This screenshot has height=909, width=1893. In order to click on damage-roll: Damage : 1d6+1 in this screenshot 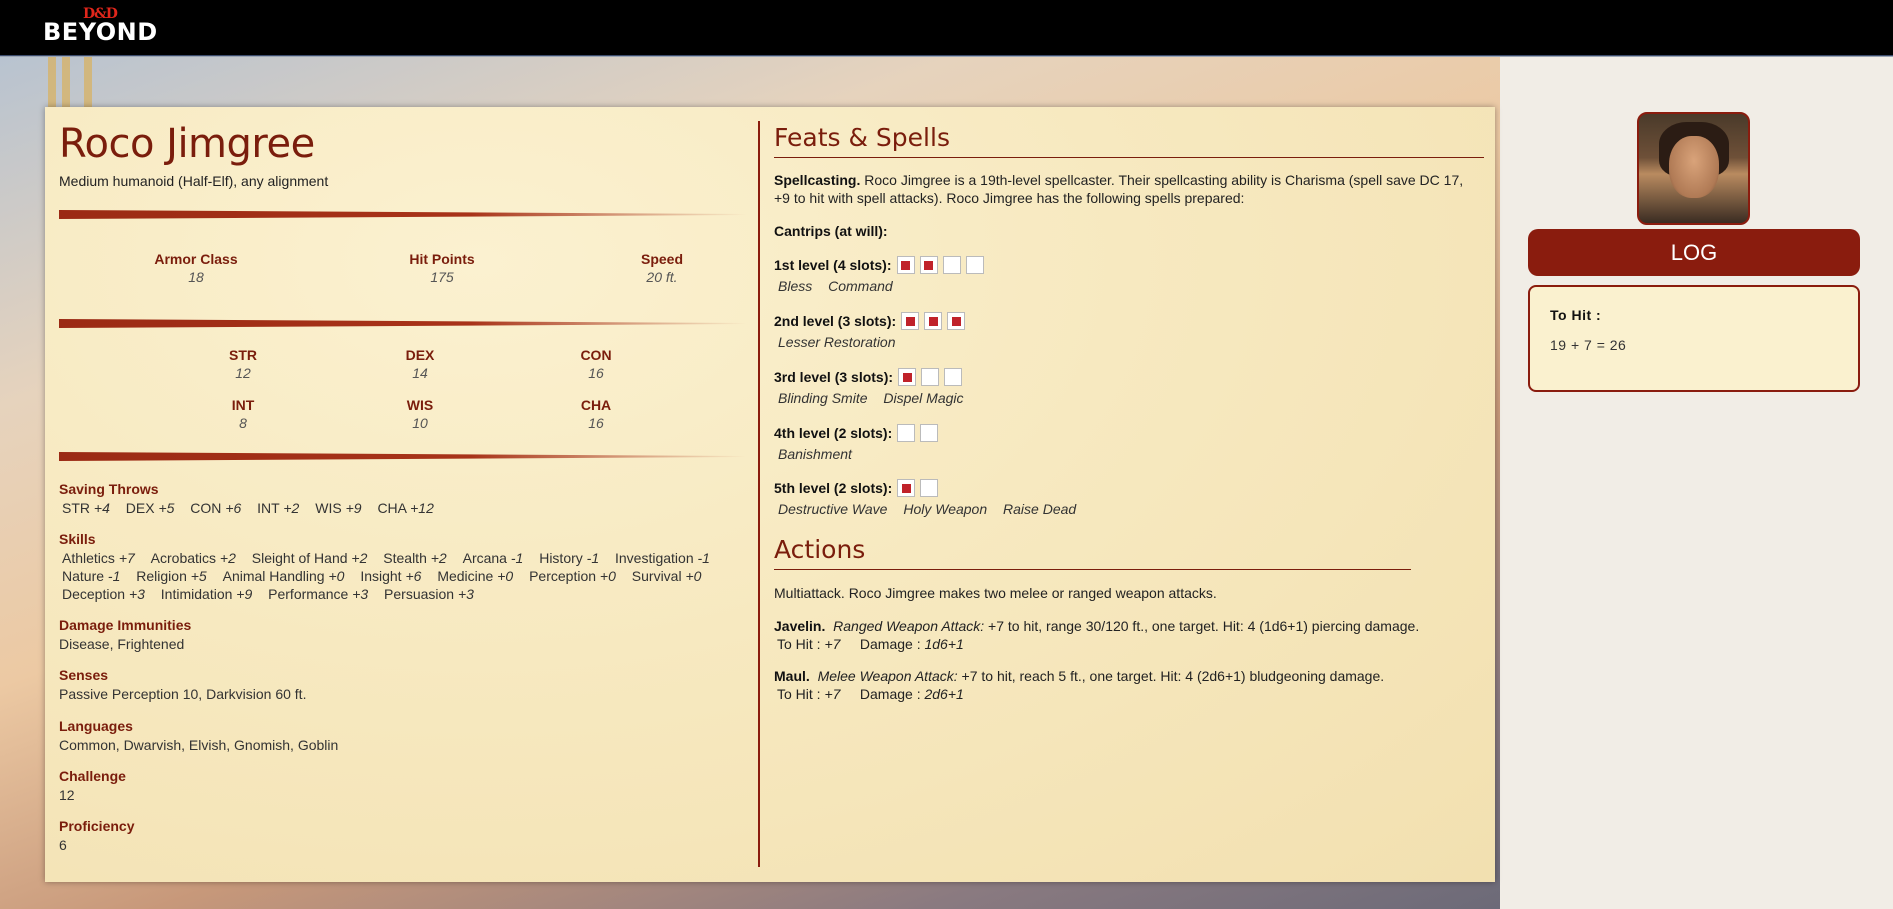, I will do `click(912, 644)`.